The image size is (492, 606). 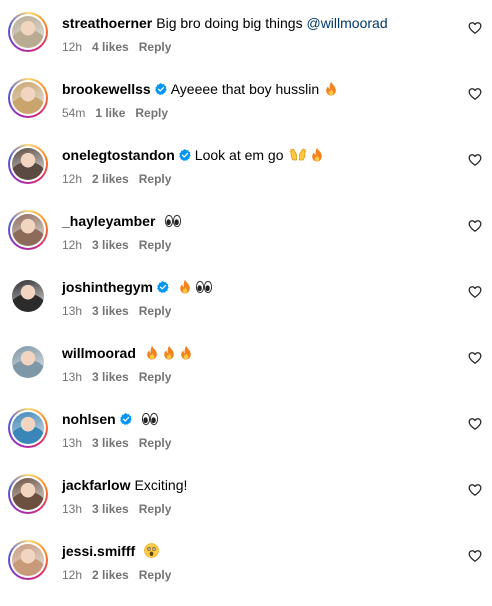 I want to click on comment-likes: 1 like, so click(x=110, y=113).